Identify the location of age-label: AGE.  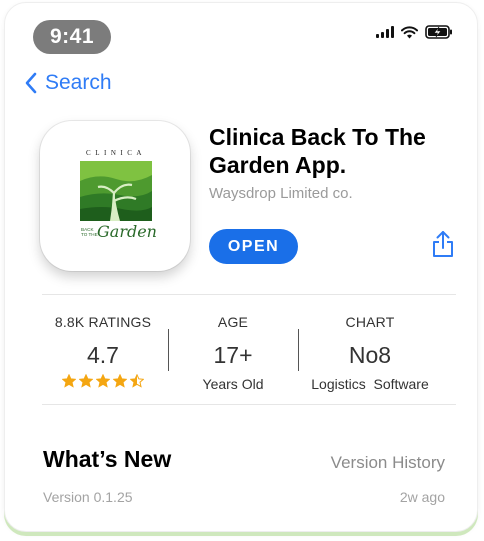
(233, 322).